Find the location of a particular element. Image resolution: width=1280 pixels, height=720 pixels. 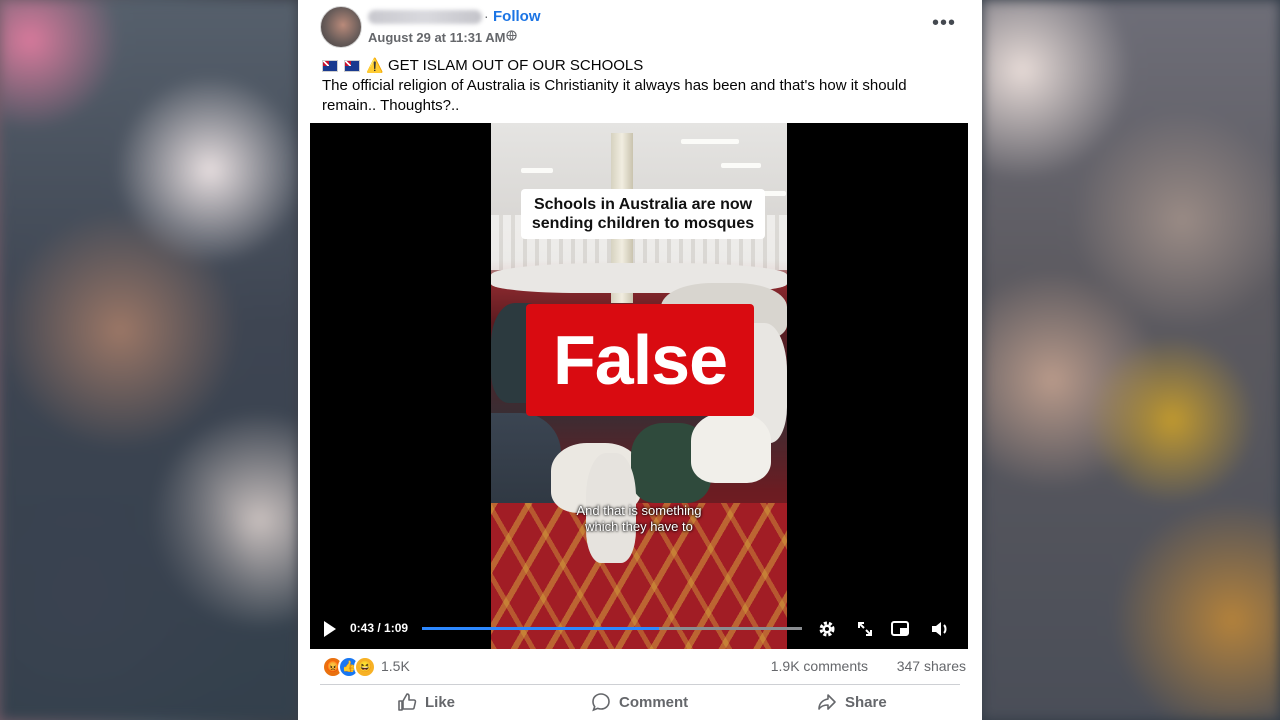

fullscreen-icon is located at coordinates (865, 629).